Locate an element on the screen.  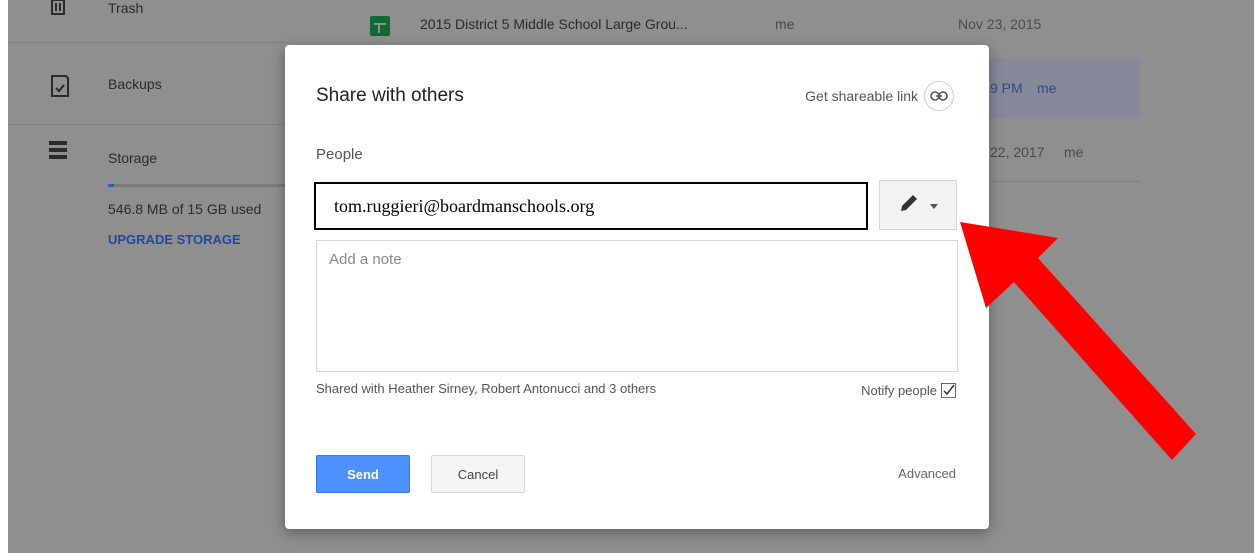
left-border is located at coordinates (4, 276).